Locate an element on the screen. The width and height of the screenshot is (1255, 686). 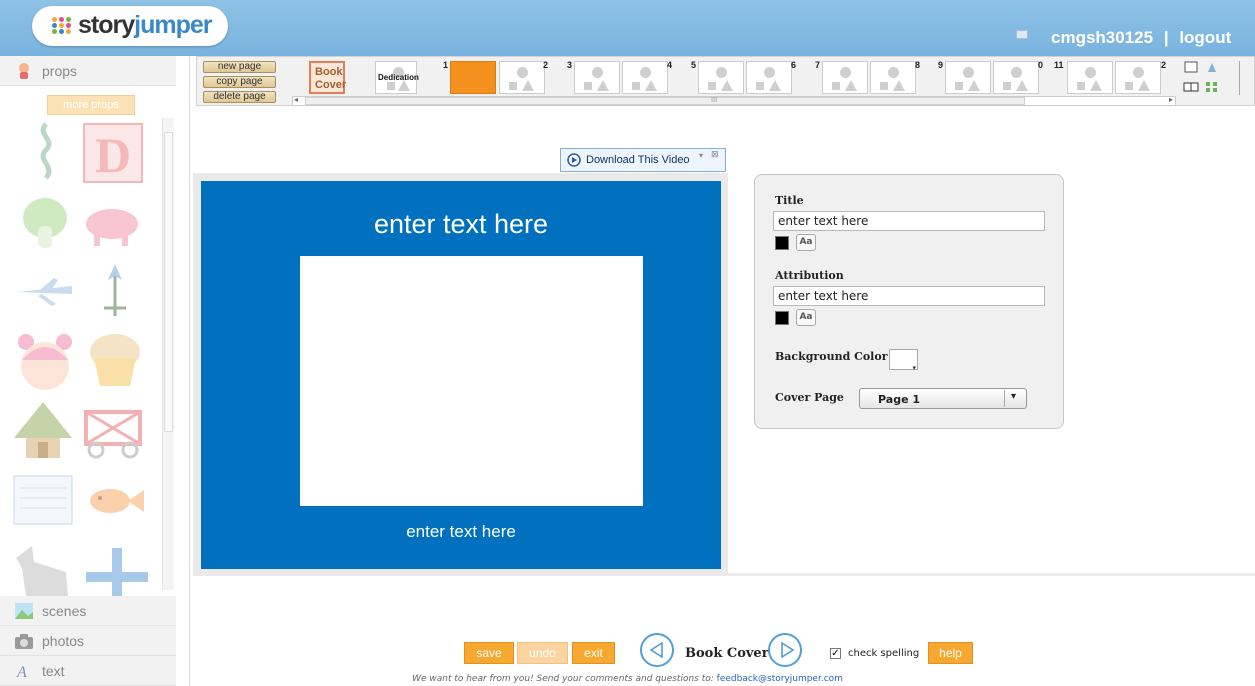
next-page-button is located at coordinates (785, 650).